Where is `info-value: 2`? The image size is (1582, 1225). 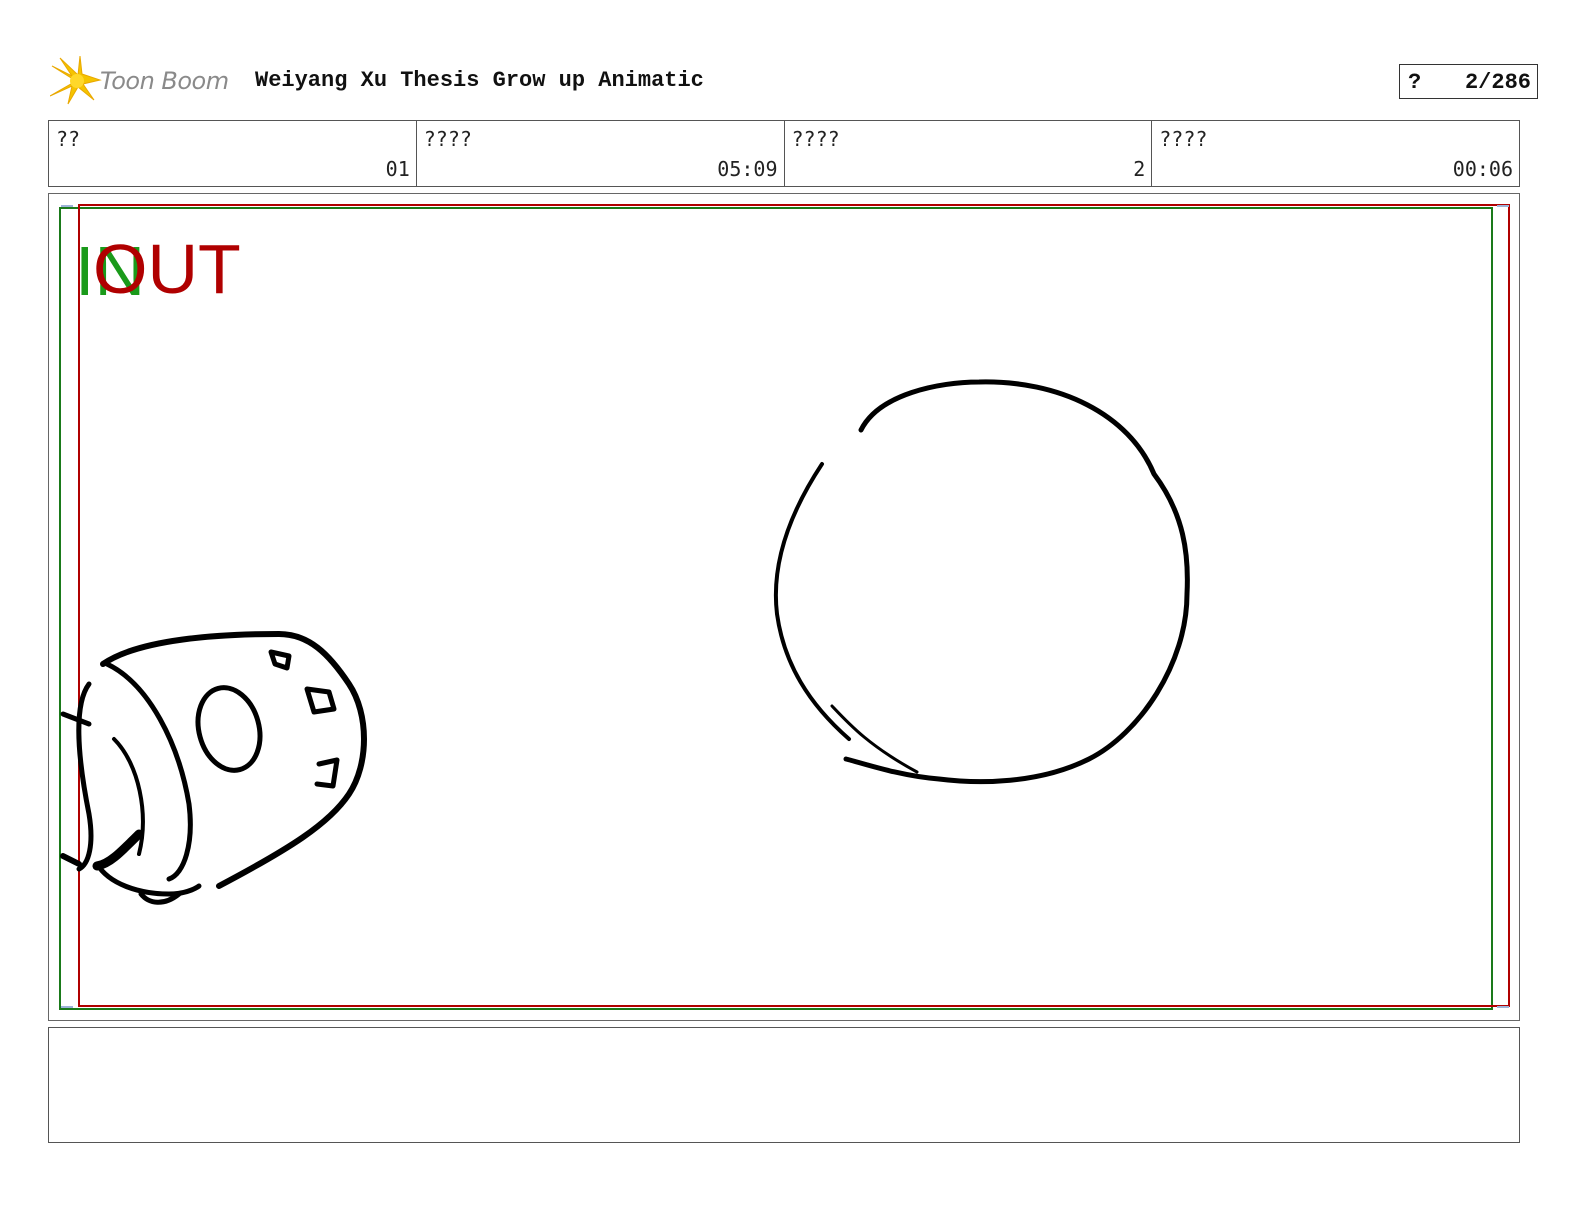
info-value: 2 is located at coordinates (1139, 169).